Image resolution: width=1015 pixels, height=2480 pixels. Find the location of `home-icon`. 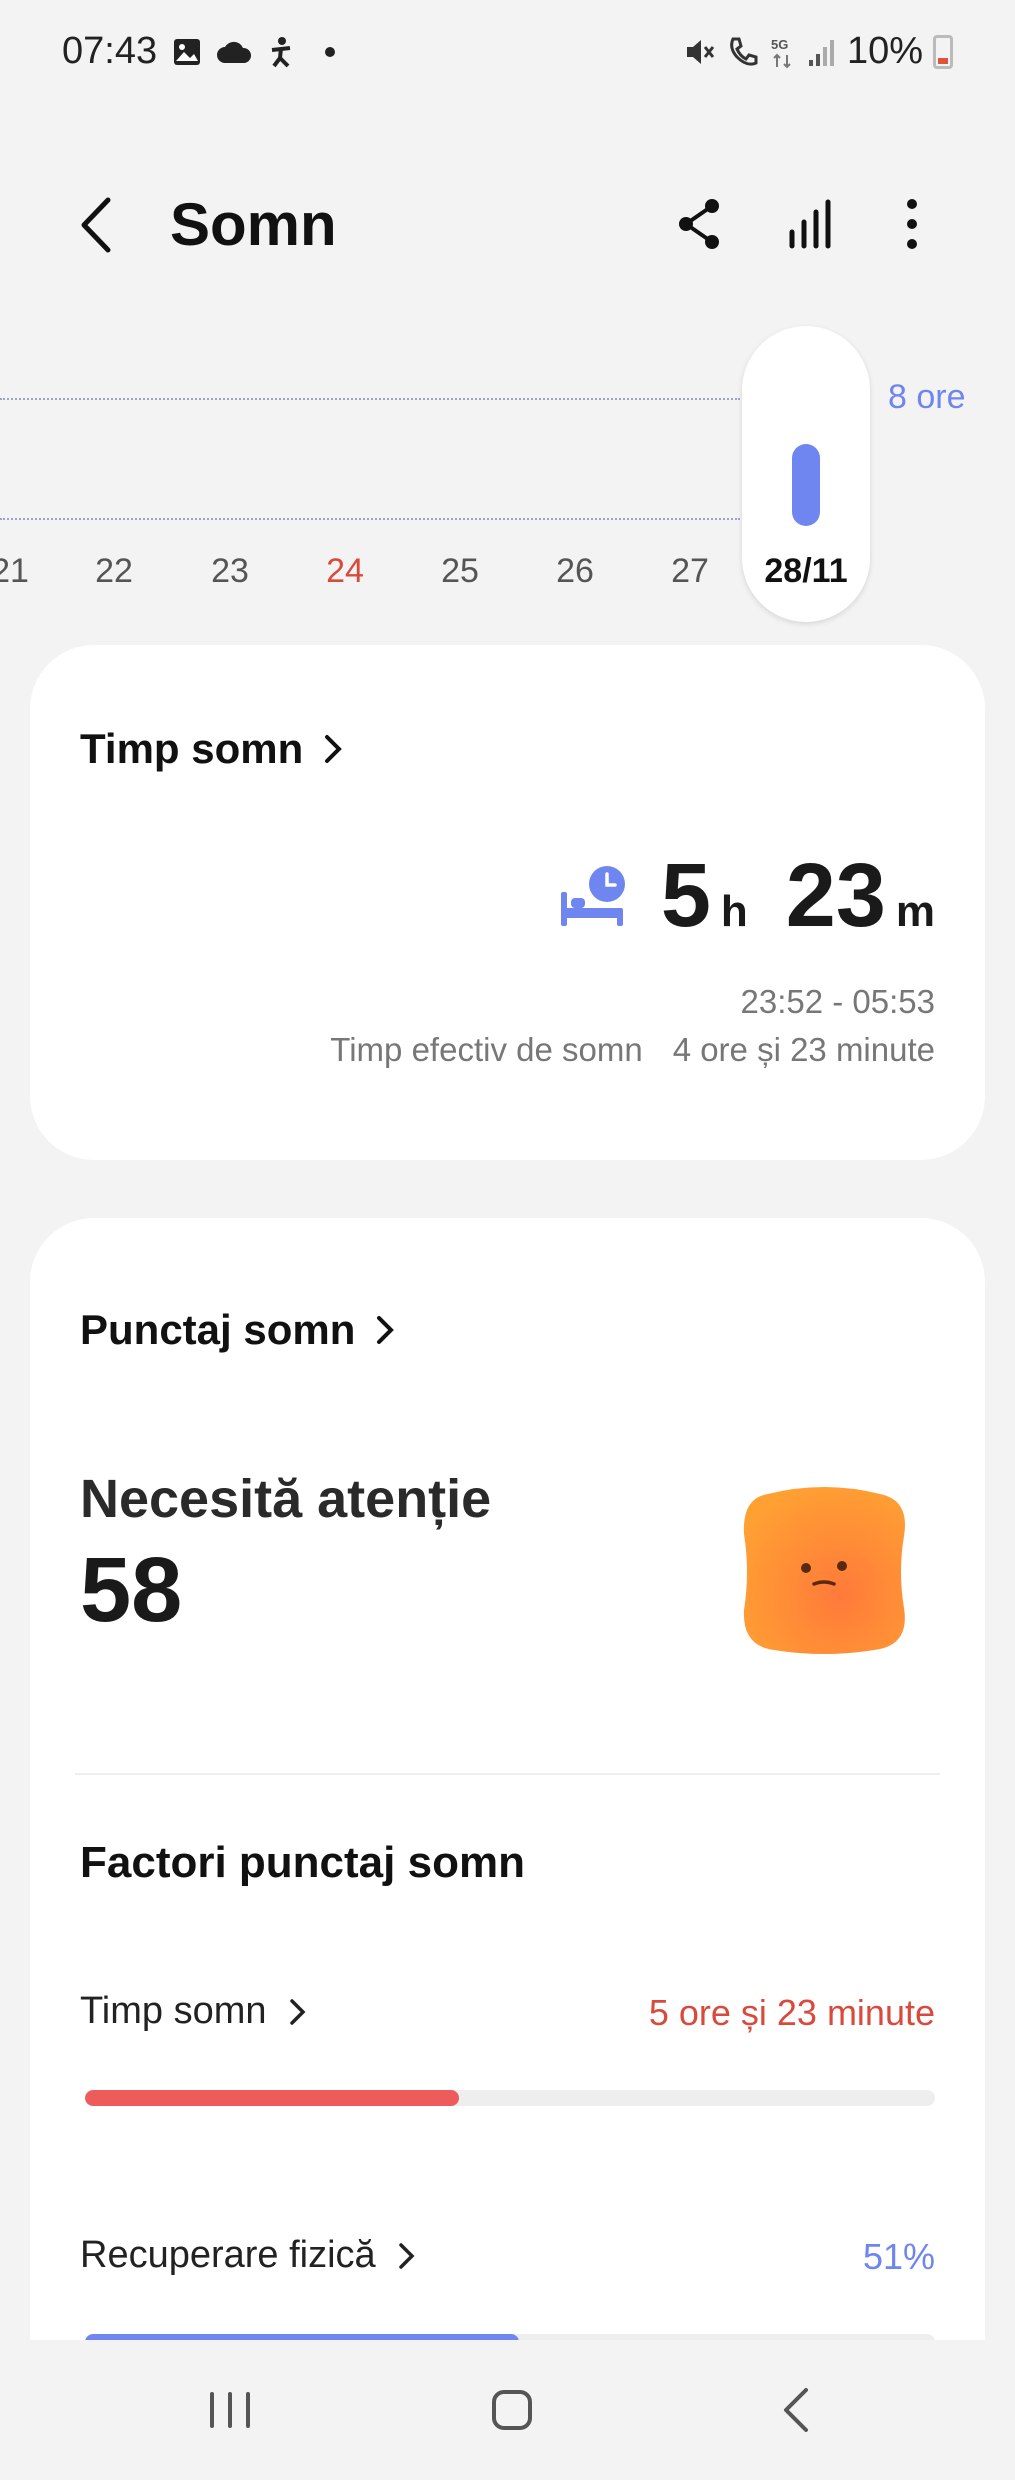

home-icon is located at coordinates (512, 2410).